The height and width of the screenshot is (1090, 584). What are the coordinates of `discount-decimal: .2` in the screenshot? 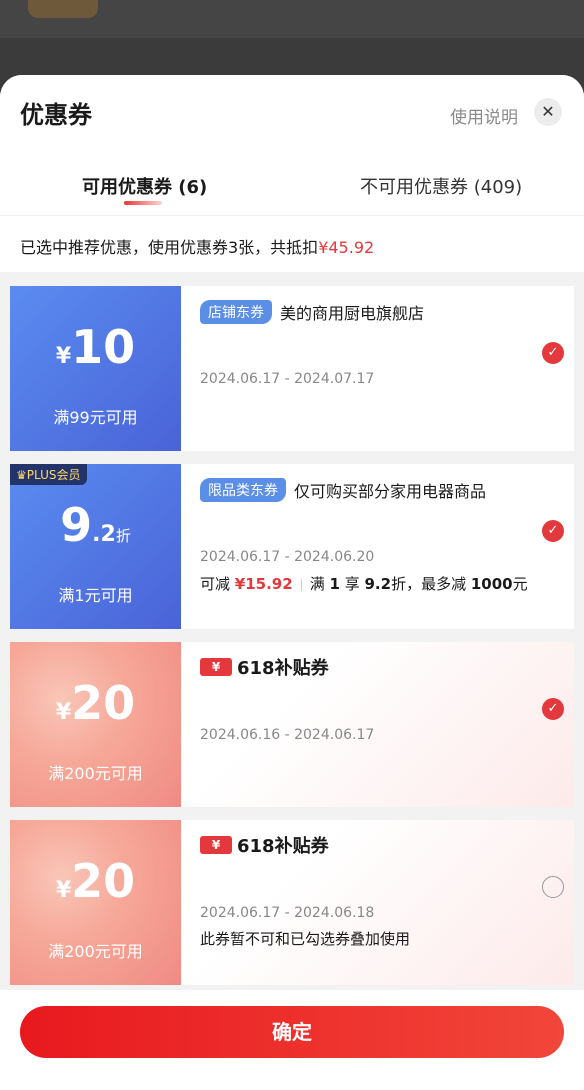 It's located at (104, 534).